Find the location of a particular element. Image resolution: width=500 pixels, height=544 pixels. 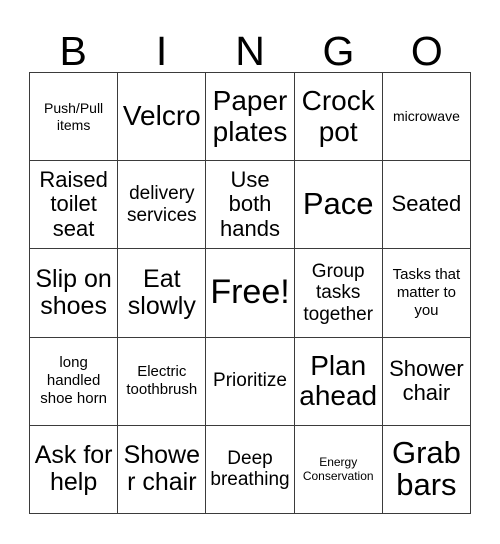

bingo-header: B I N G O is located at coordinates (250, 44).